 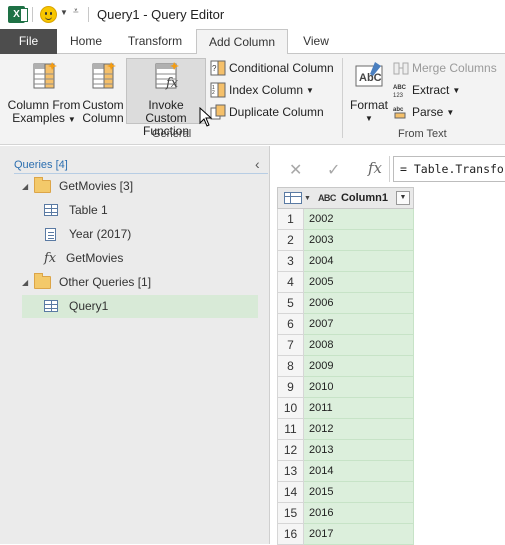 What do you see at coordinates (252, 14) in the screenshot?
I see `title-bar: X ▼ ⩡ Query1 - Query Editor` at bounding box center [252, 14].